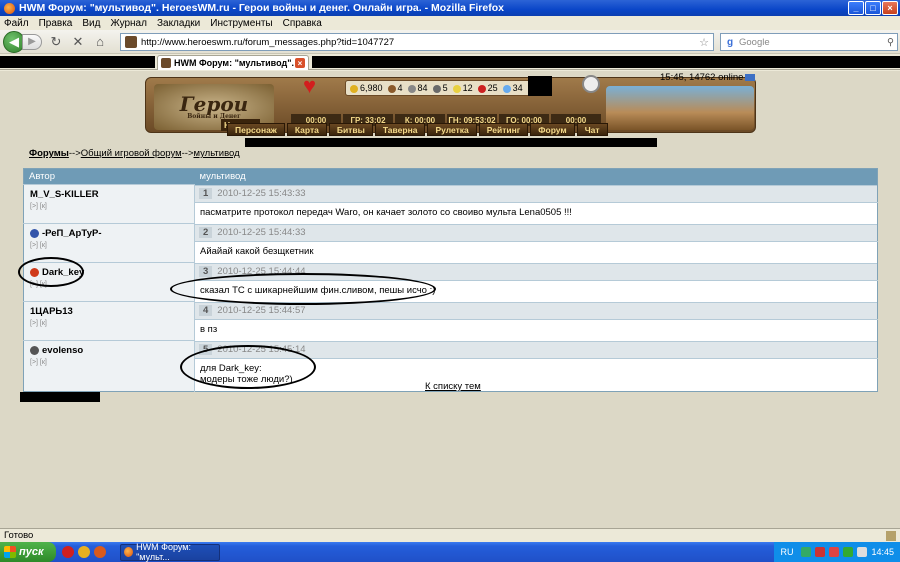  Describe the element at coordinates (366, 88) in the screenshot. I see `resource-gold: 6,980` at that location.